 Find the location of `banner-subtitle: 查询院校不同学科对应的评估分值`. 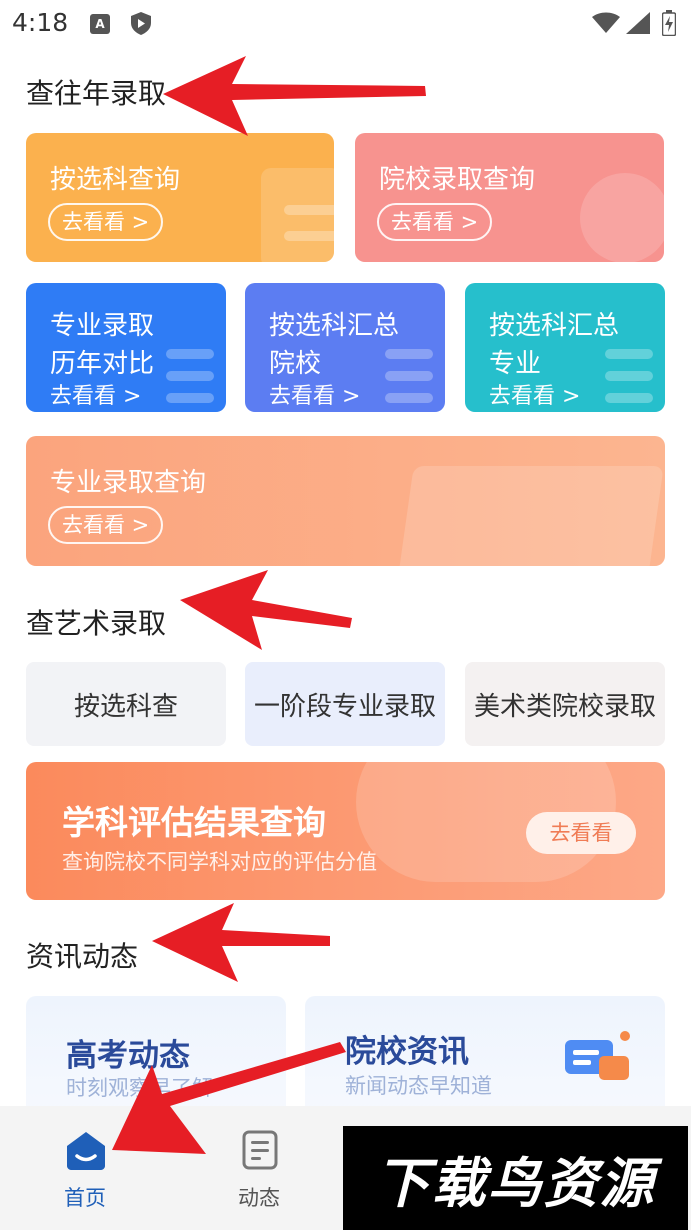

banner-subtitle: 查询院校不同学科对应的评估分值 is located at coordinates (219, 862).